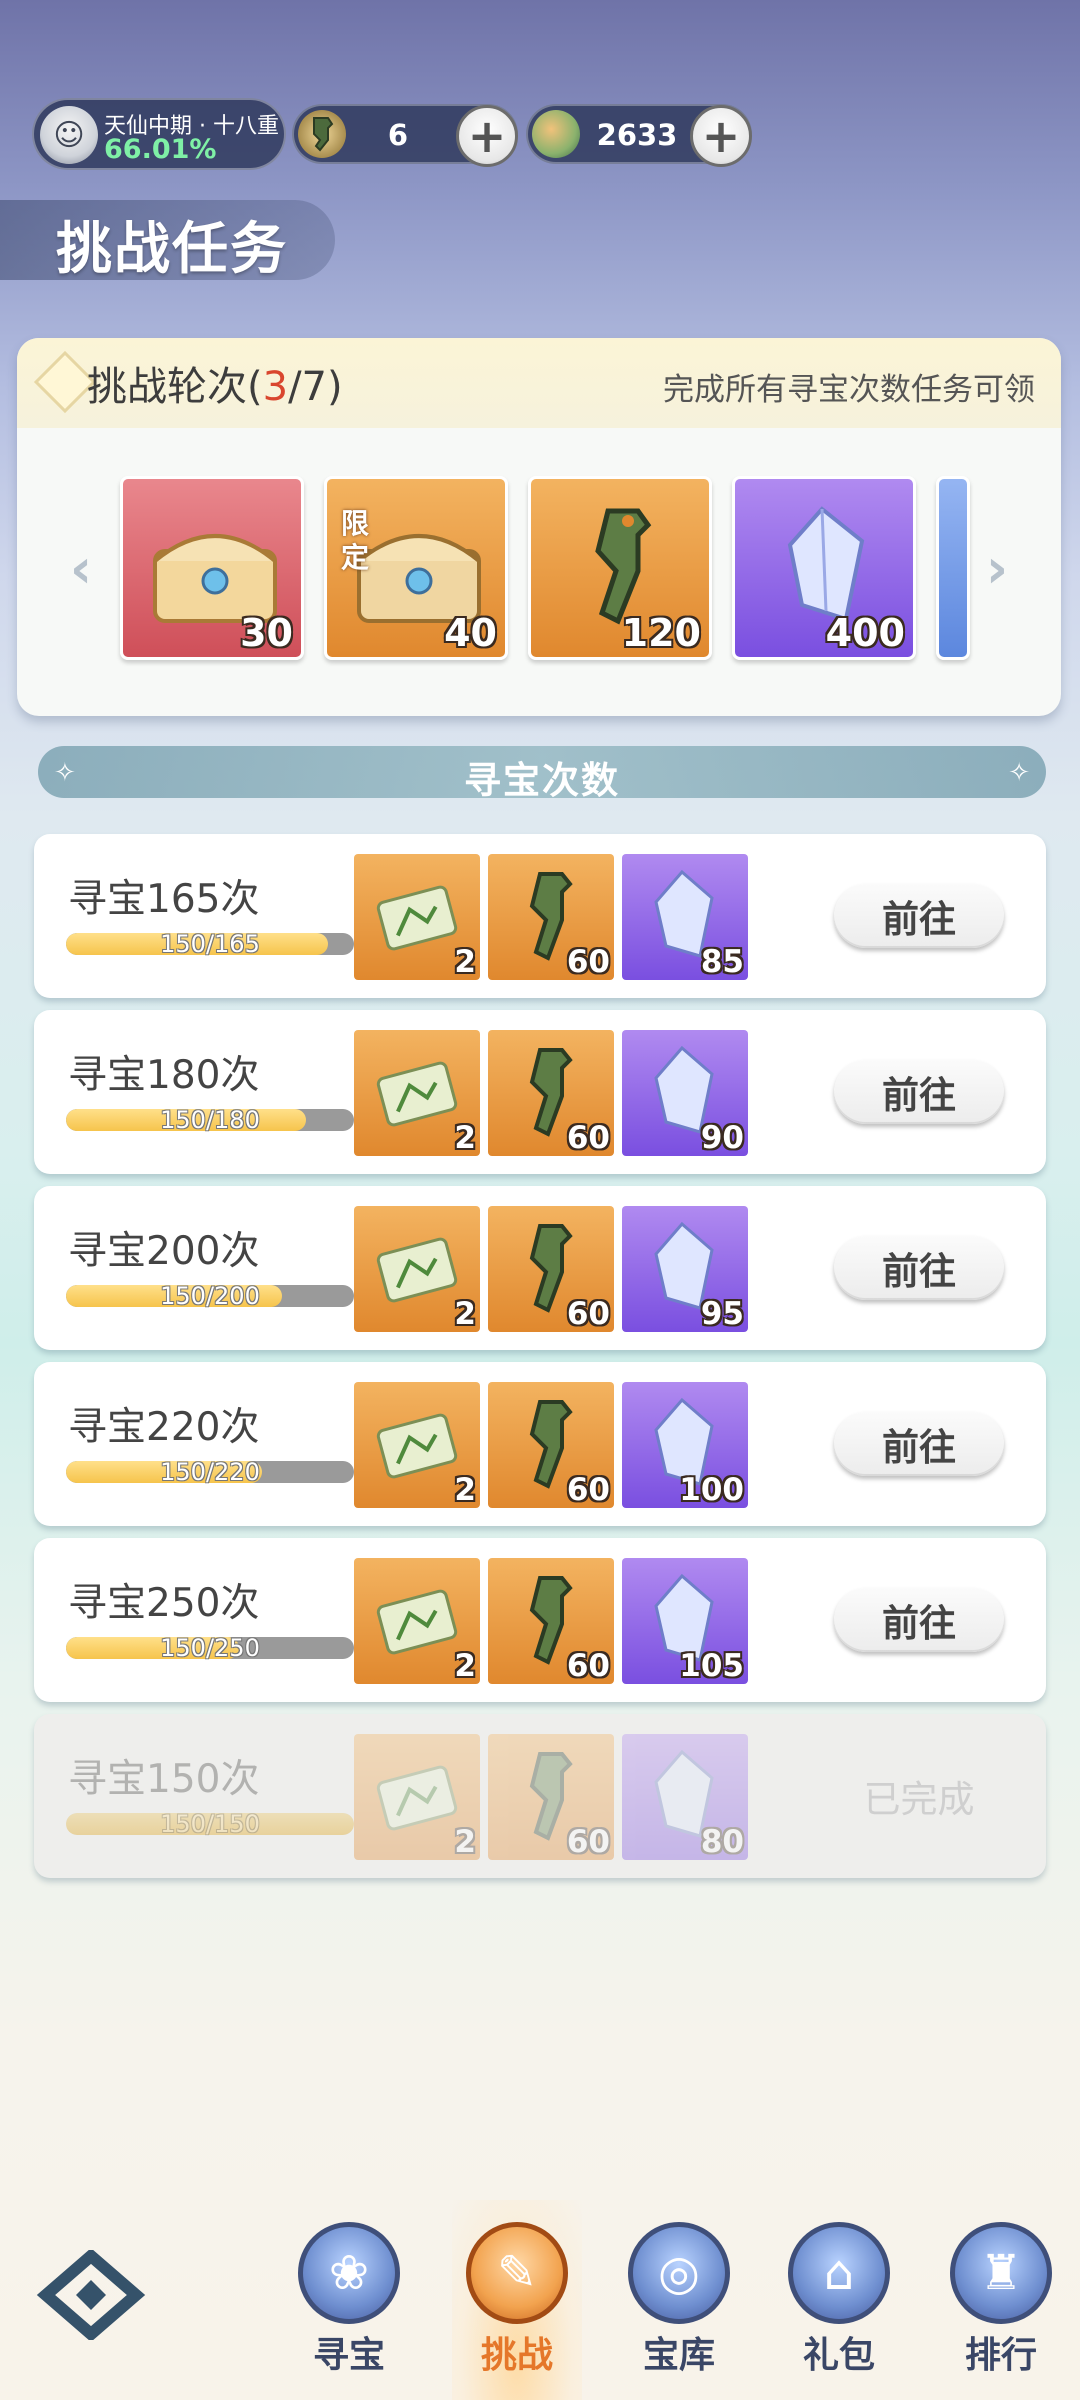 The width and height of the screenshot is (1080, 2400). What do you see at coordinates (722, 1314) in the screenshot?
I see `reward-count: 95` at bounding box center [722, 1314].